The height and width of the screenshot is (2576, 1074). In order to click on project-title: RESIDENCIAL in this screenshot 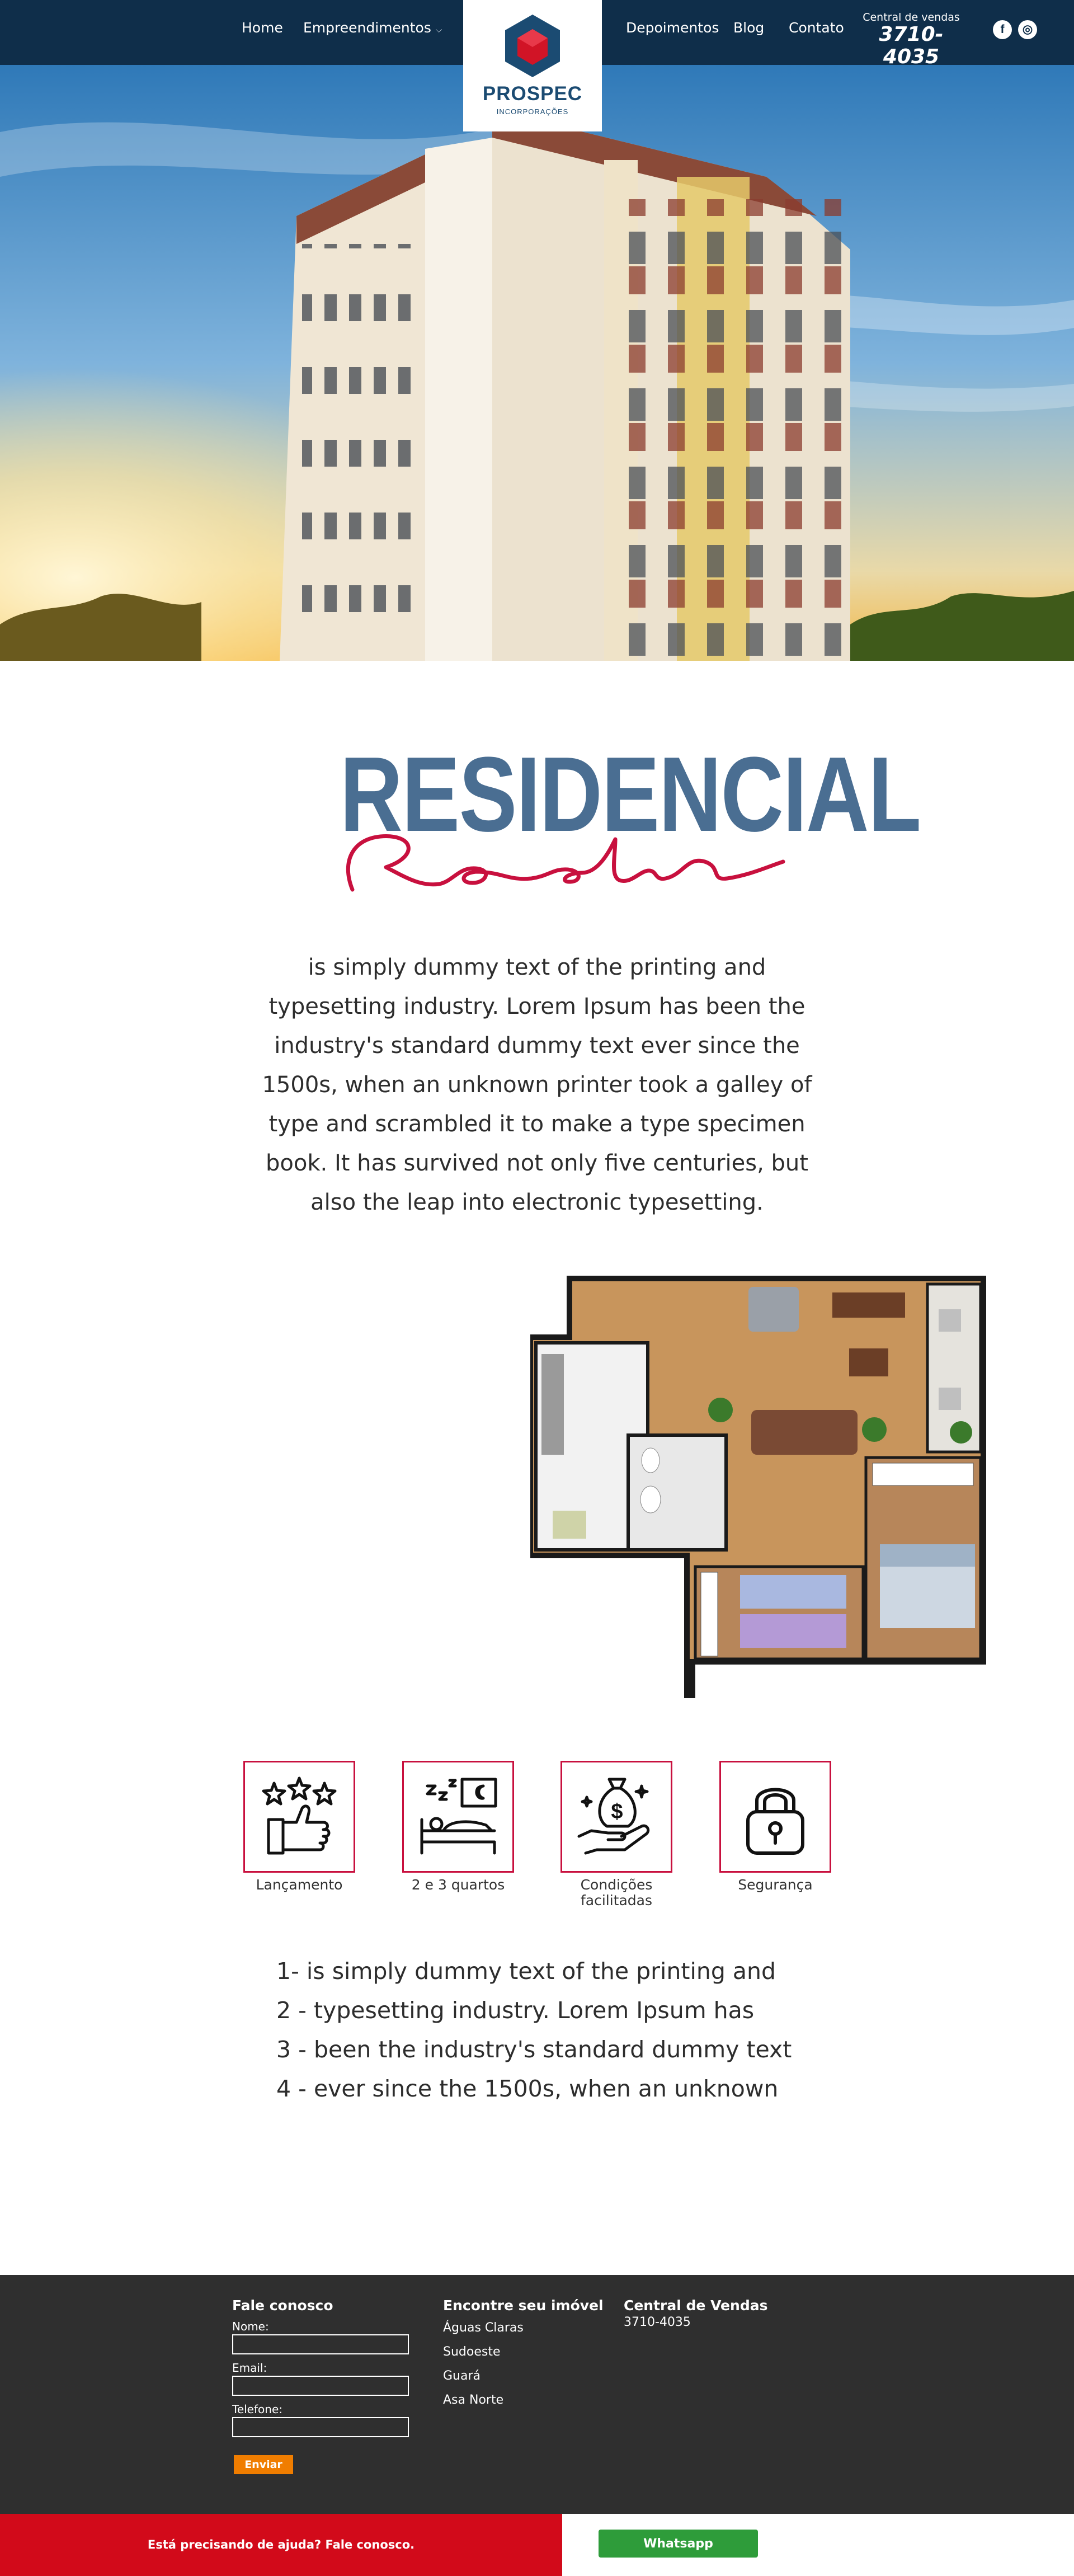, I will do `click(608, 822)`.